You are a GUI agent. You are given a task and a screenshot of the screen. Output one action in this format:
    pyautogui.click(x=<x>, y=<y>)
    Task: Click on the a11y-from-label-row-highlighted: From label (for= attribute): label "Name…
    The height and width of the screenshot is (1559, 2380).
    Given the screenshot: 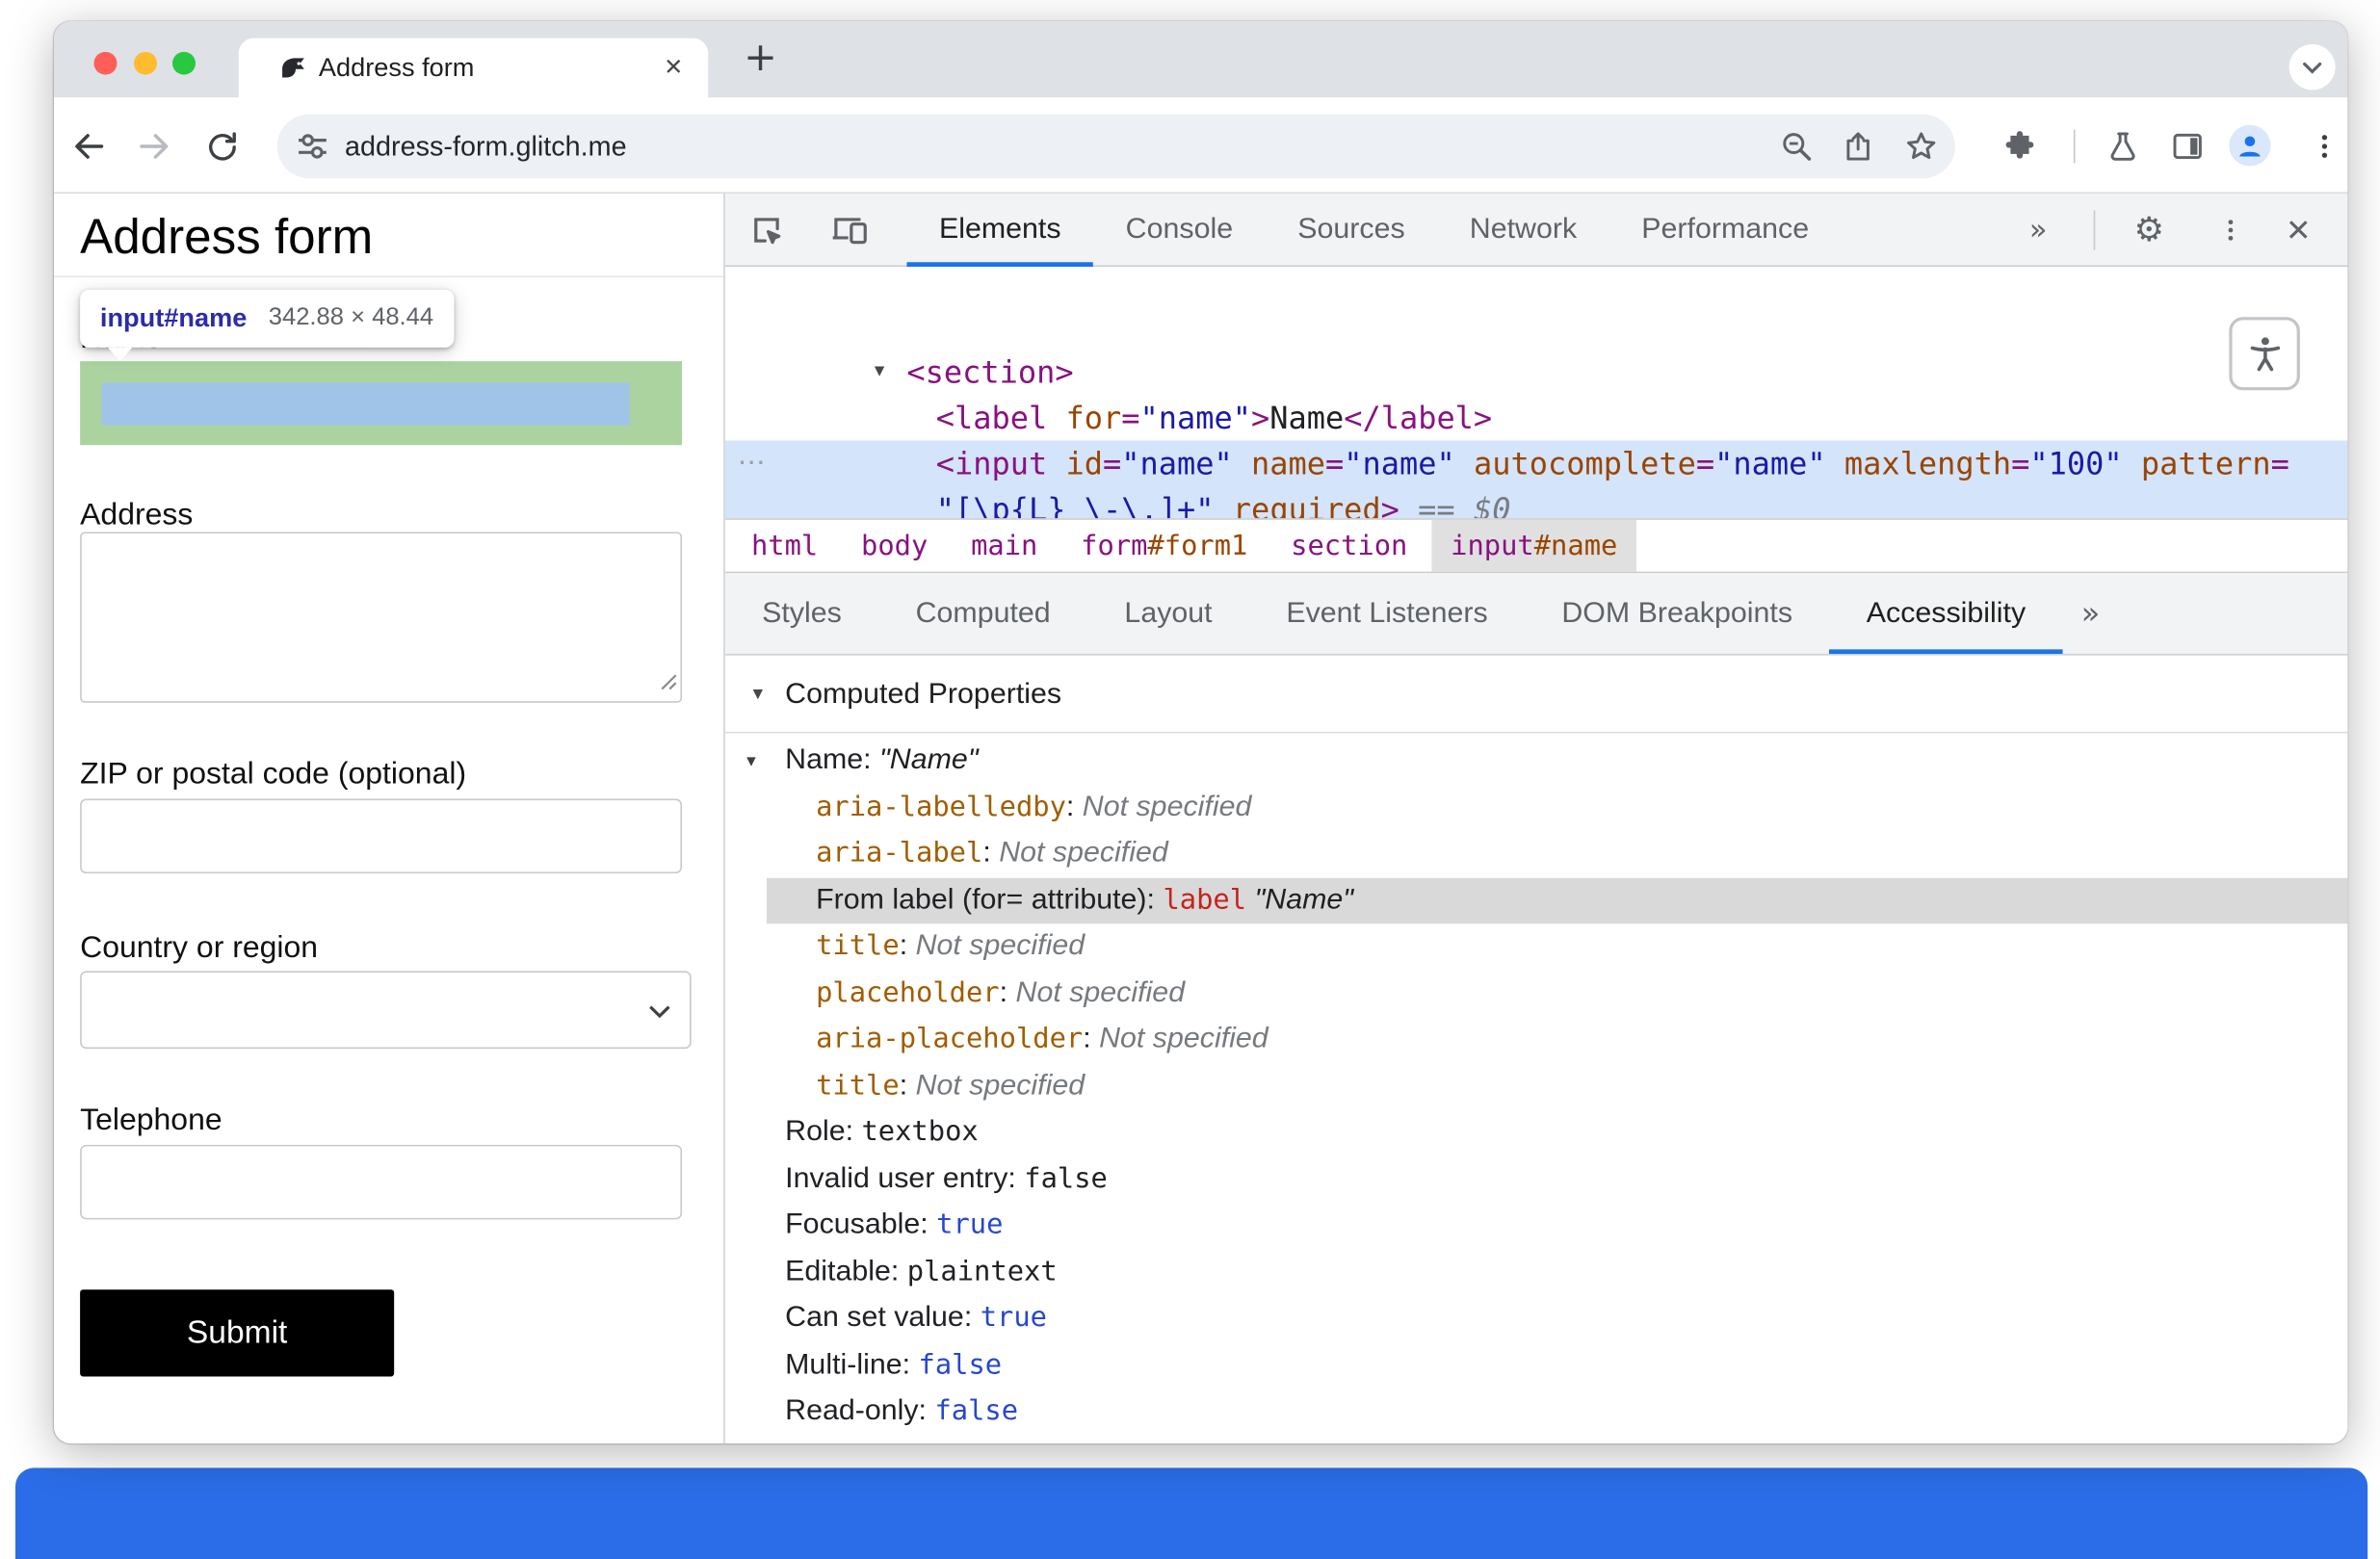 What is the action you would take?
    pyautogui.click(x=1557, y=900)
    